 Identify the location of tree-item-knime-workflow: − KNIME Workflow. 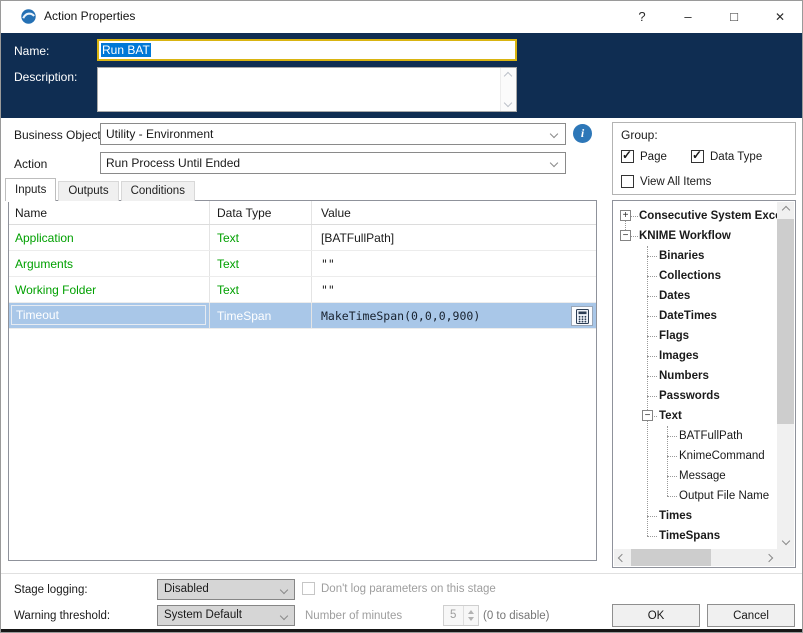
(695, 236).